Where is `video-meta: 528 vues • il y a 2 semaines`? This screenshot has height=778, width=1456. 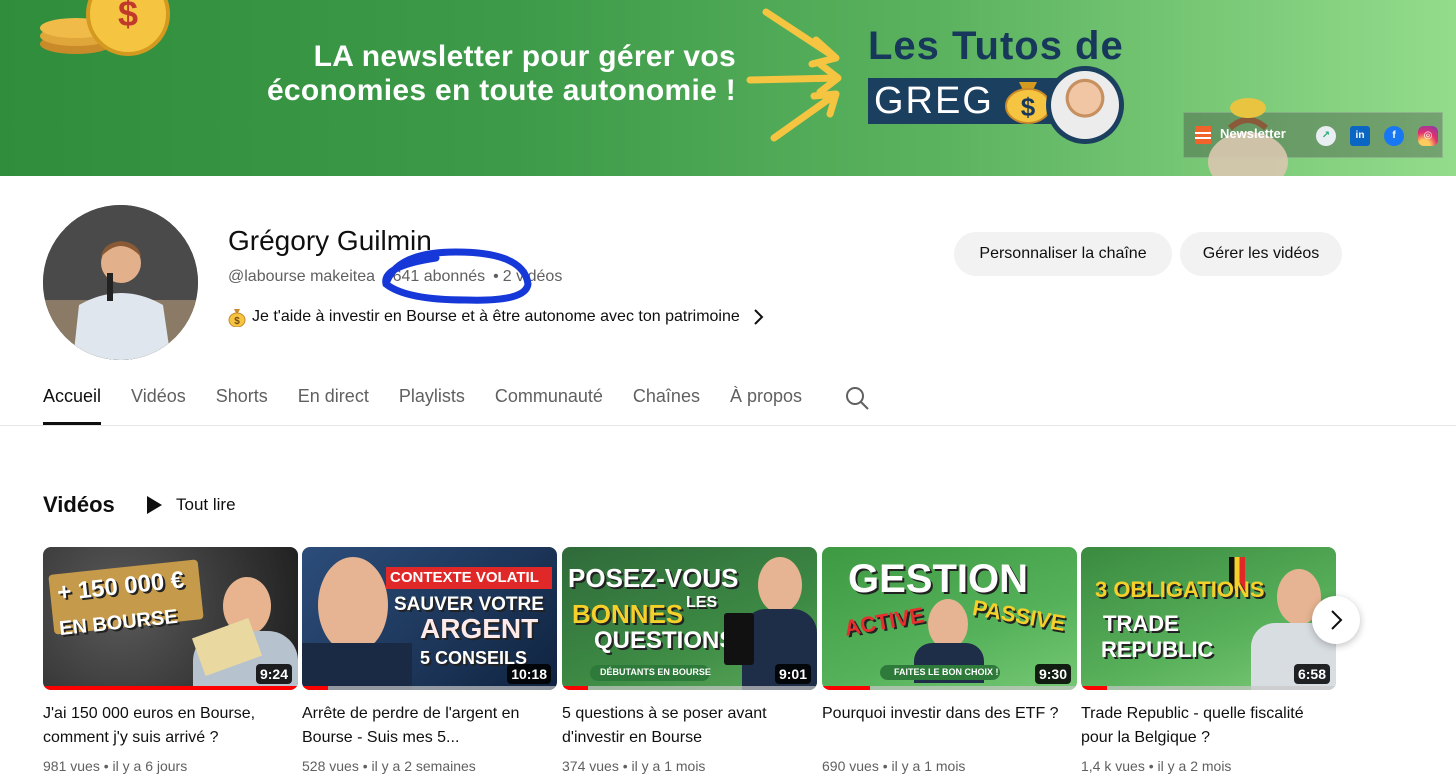 video-meta: 528 vues • il y a 2 semaines is located at coordinates (389, 766).